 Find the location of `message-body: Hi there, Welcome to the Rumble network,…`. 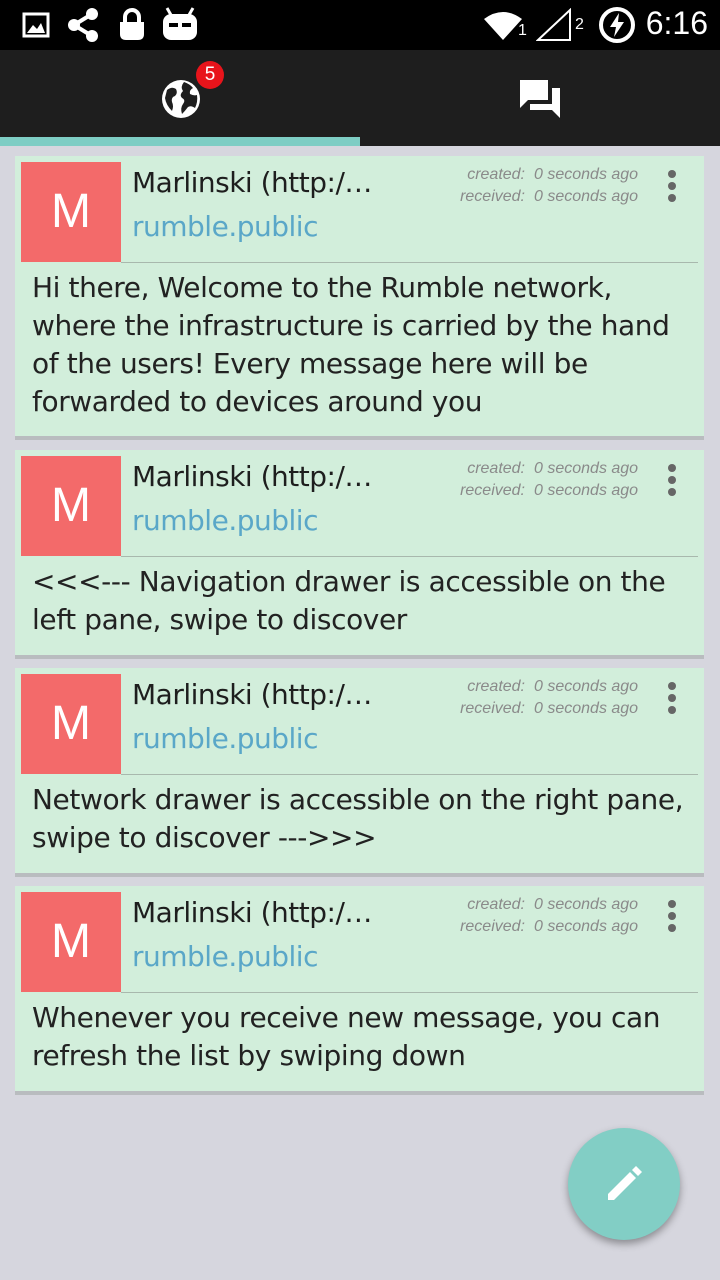

message-body: Hi there, Welcome to the Rumble network,… is located at coordinates (351, 344).